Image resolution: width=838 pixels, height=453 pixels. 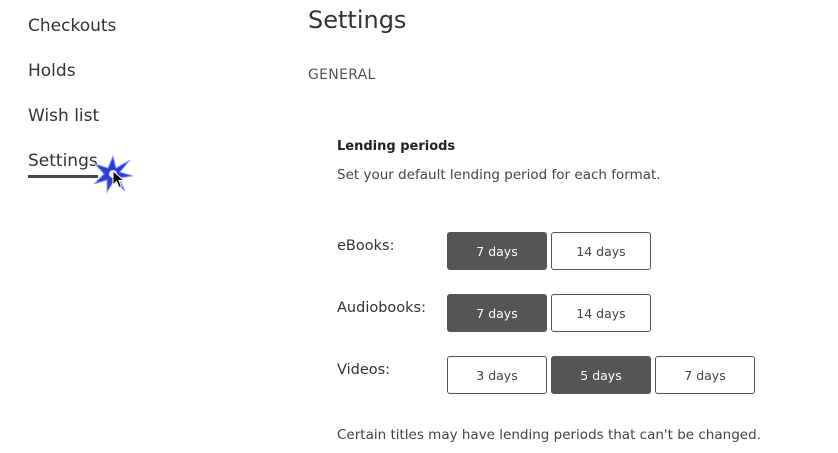 What do you see at coordinates (601, 375) in the screenshot?
I see `videos-5-days-button: 5 days` at bounding box center [601, 375].